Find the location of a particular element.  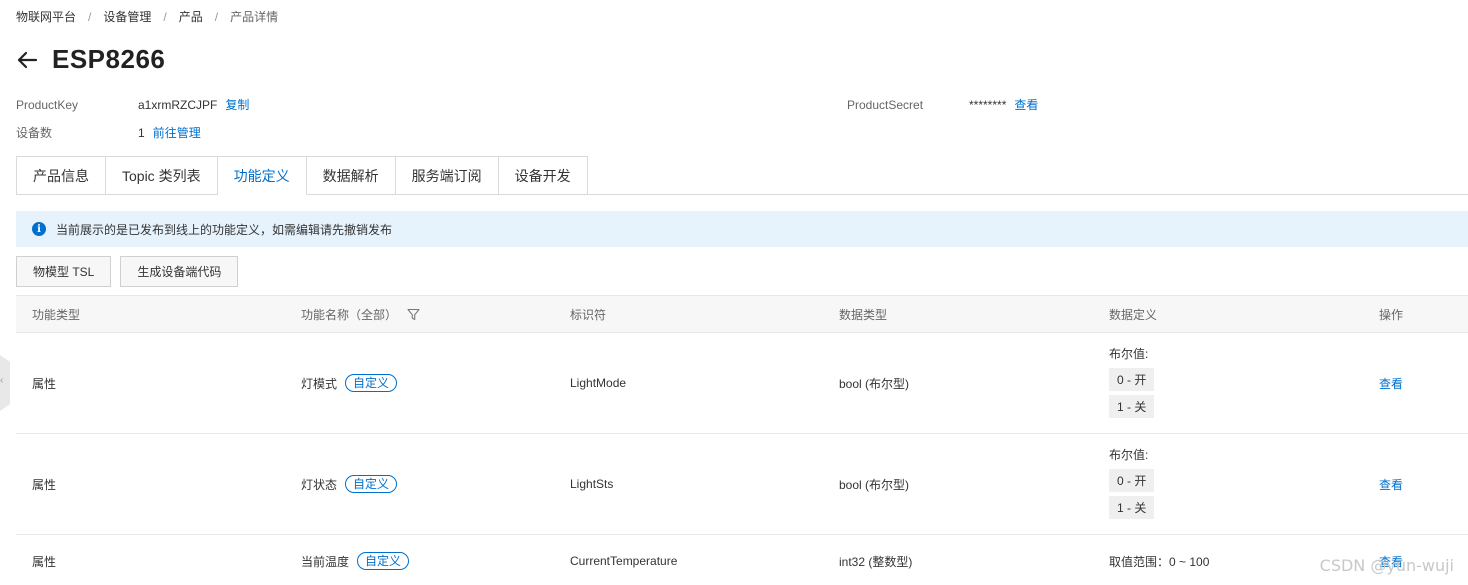

header-function-type: 功能类型 is located at coordinates (56, 314).